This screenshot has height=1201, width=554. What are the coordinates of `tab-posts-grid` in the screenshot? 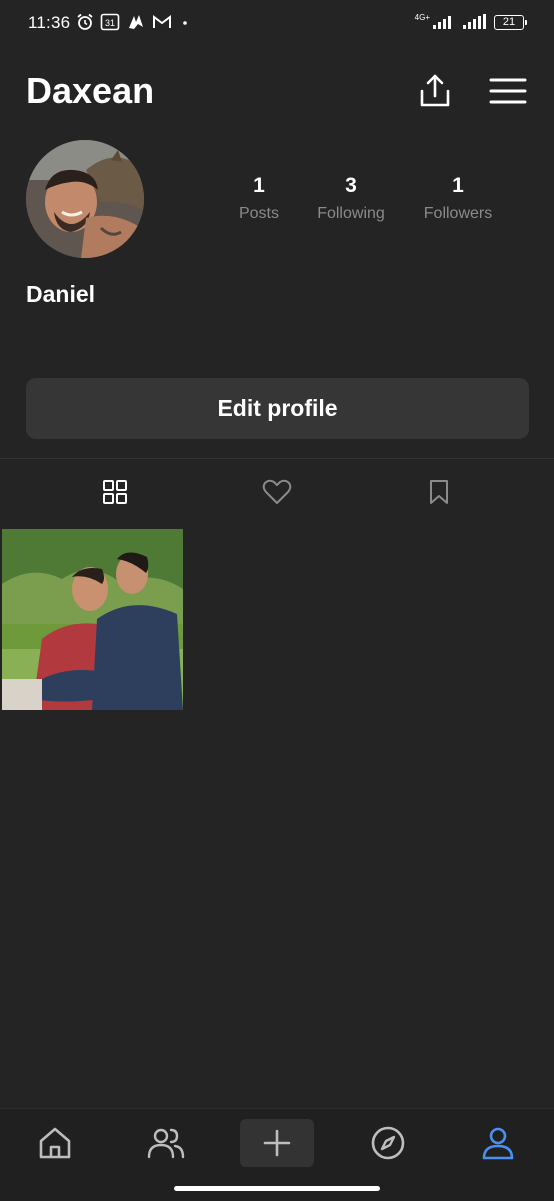 It's located at (115, 492).